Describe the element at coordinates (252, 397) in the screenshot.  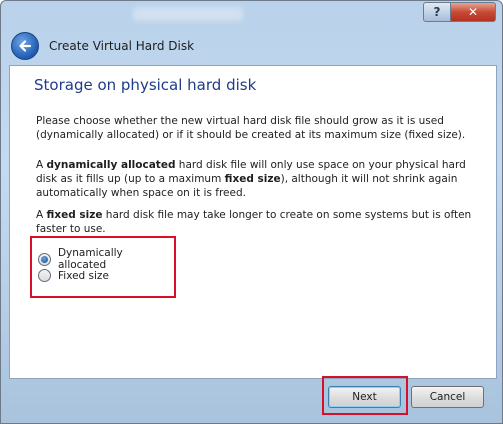
I see `button-bar: Next Cancel` at that location.